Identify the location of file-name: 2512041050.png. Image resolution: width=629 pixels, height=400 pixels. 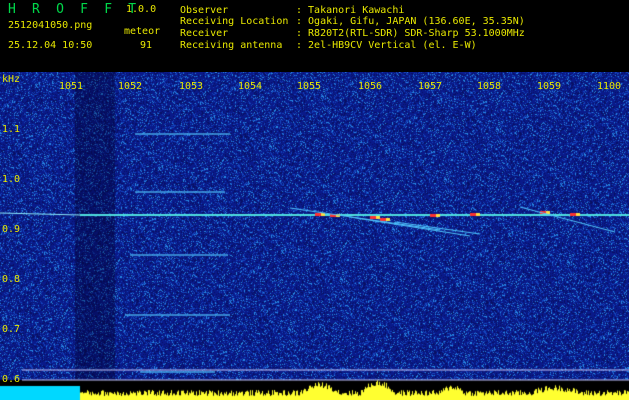
(50, 25).